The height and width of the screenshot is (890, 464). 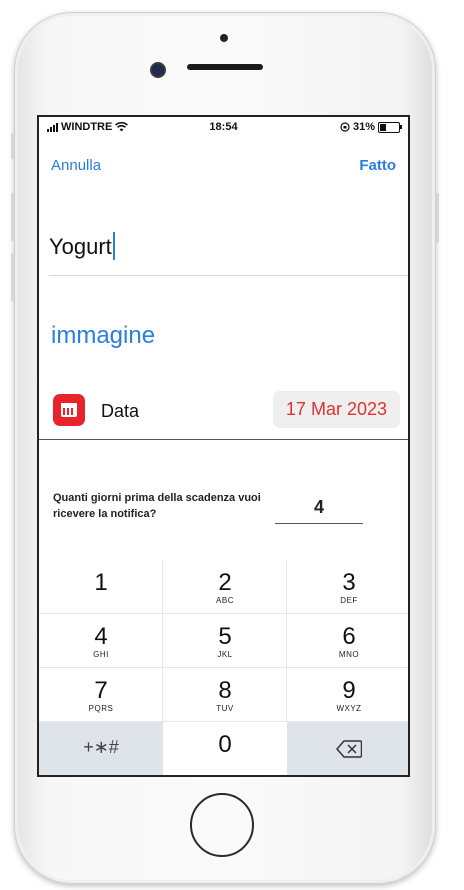 What do you see at coordinates (363, 127) in the screenshot?
I see `battery-percent: 31%` at bounding box center [363, 127].